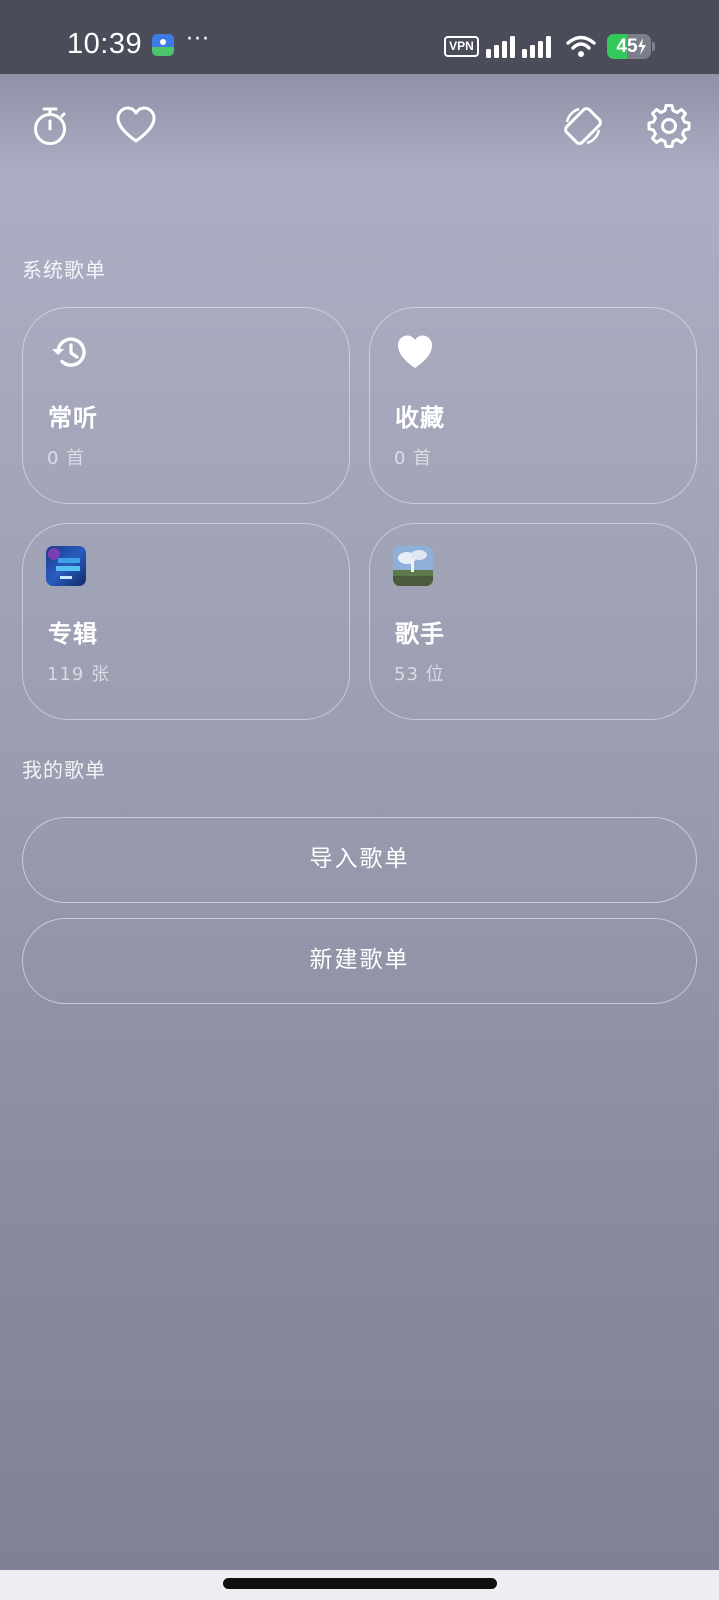 This screenshot has width=719, height=1600. I want to click on card-artists: 歌手 53 位, so click(533, 621).